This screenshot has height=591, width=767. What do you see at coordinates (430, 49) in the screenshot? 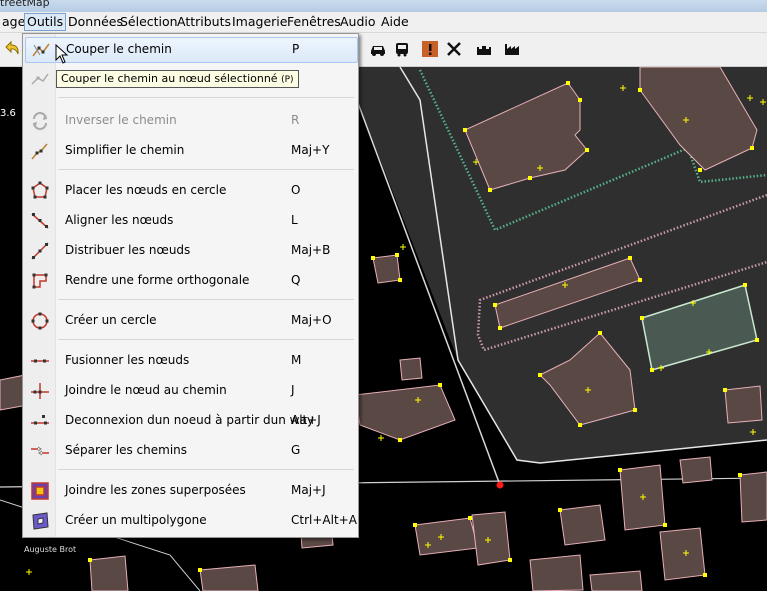
I see `warning-icon` at bounding box center [430, 49].